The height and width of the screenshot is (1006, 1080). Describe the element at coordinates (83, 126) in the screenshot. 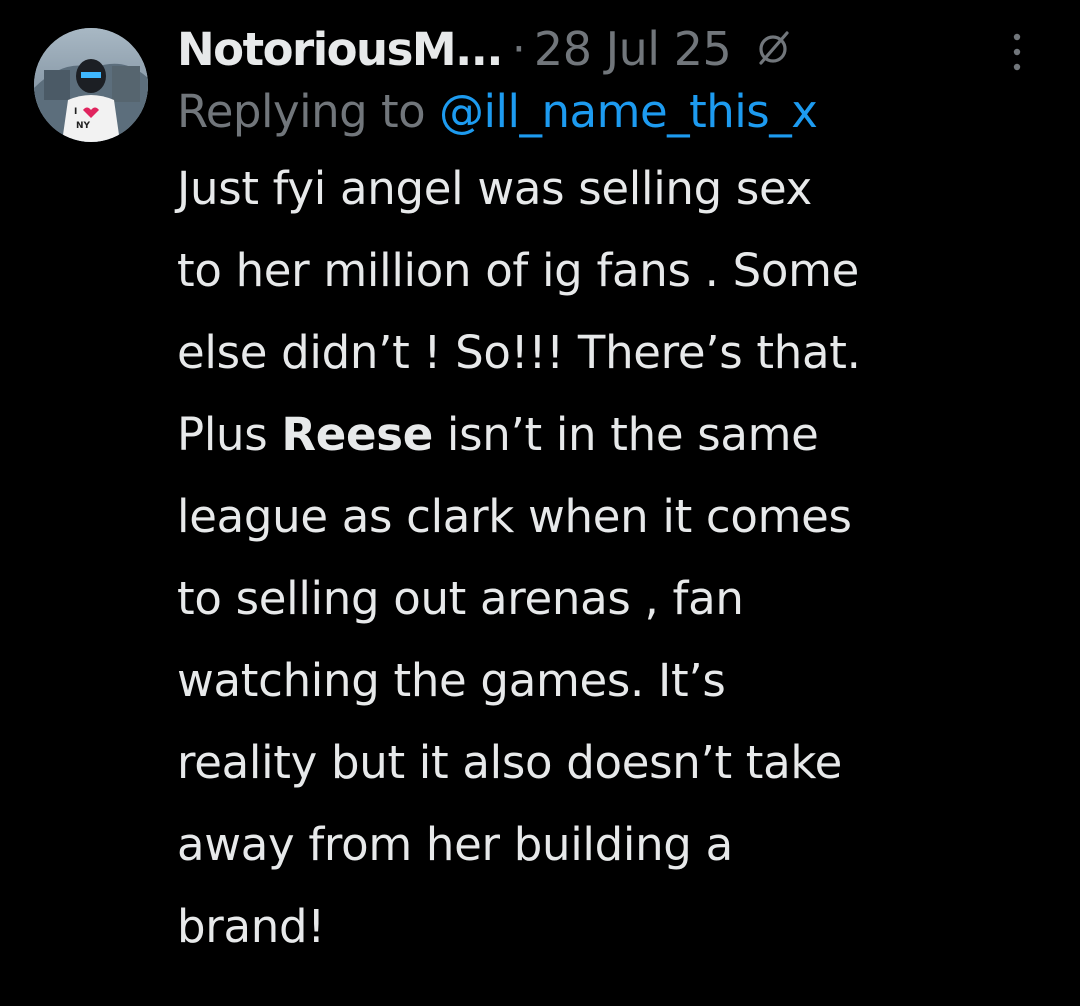

I see `svg-text: NY` at that location.